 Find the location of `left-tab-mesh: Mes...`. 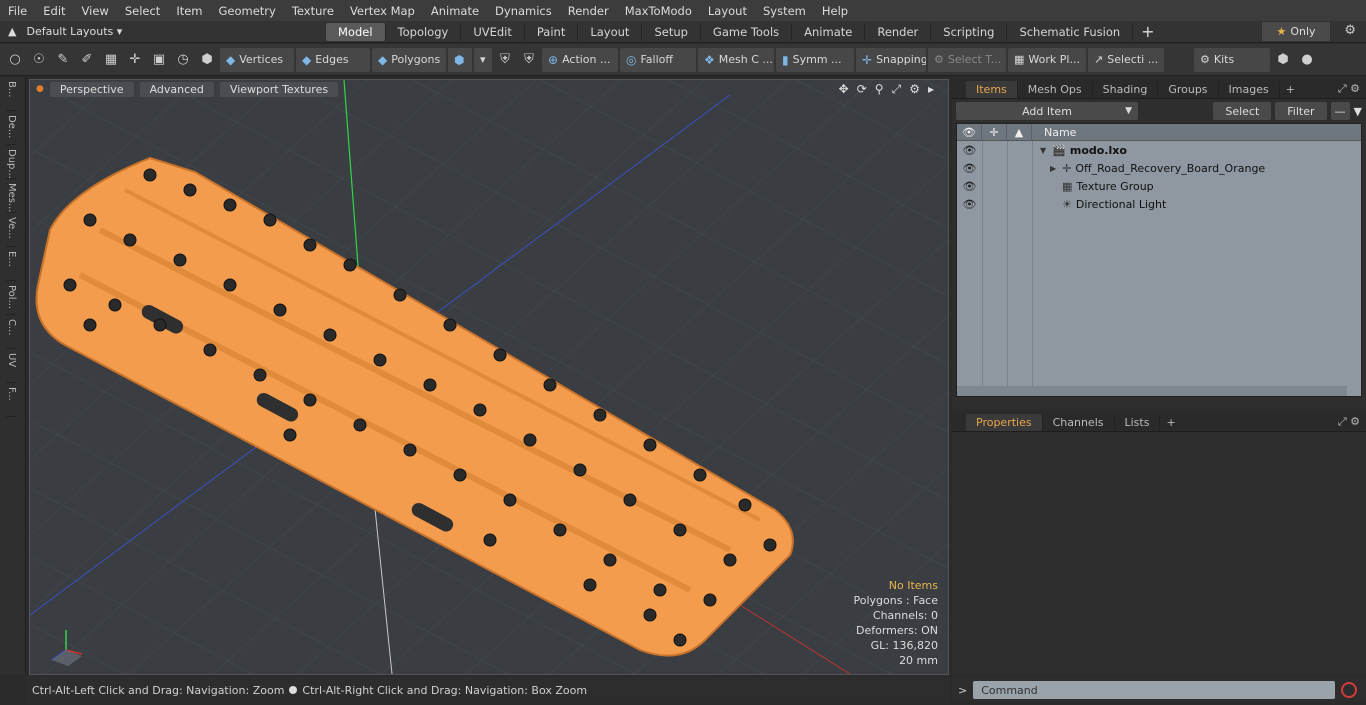

left-tab-mesh: Mes... is located at coordinates (11, 196).